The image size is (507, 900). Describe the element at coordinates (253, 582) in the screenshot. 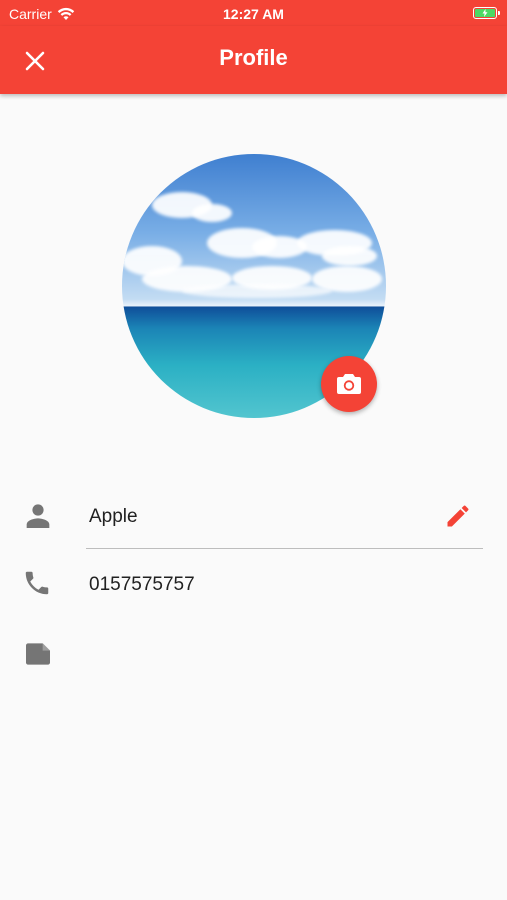

I see `phone-row: 0157575757` at that location.